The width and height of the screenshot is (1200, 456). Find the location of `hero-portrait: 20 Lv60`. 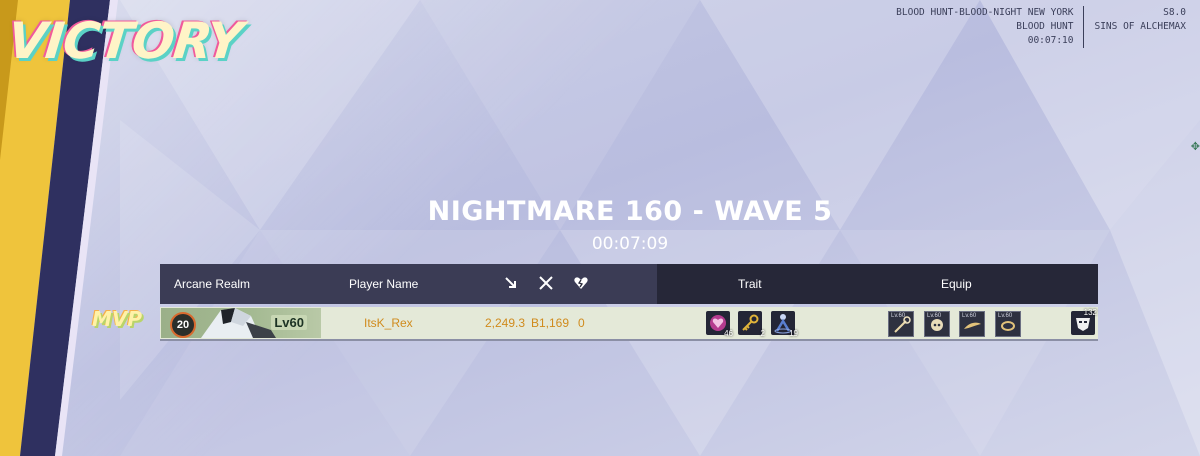

hero-portrait: 20 Lv60 is located at coordinates (241, 323).